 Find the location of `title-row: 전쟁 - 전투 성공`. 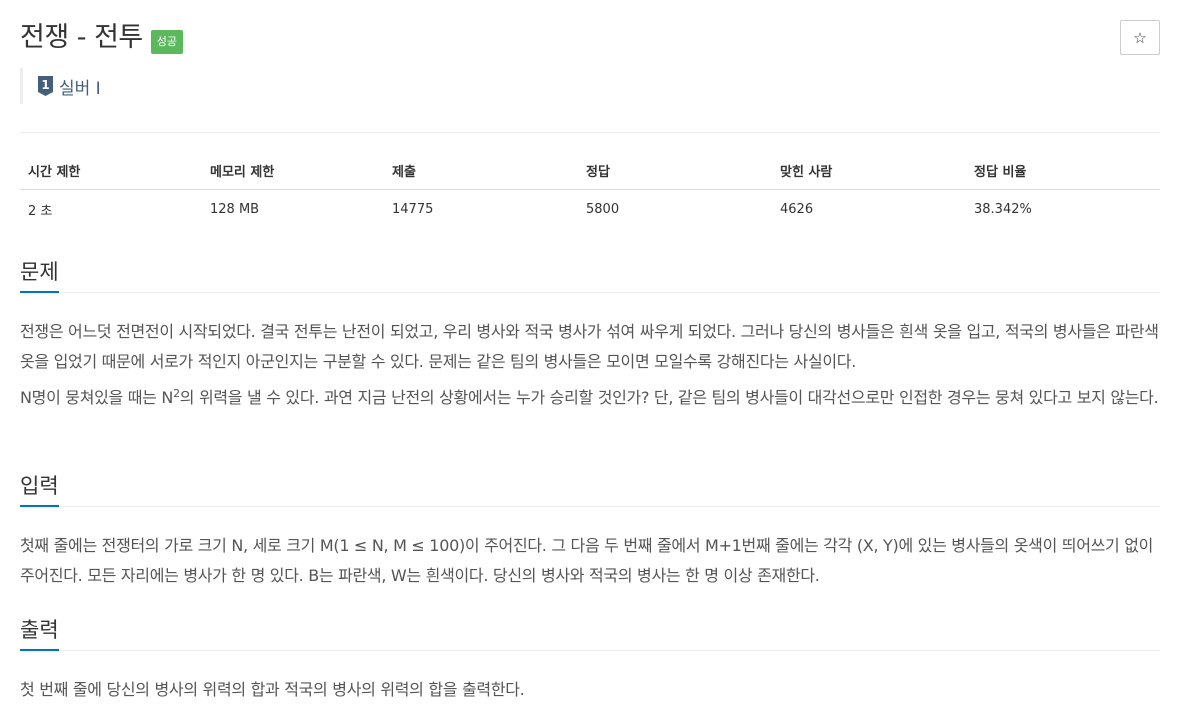

title-row: 전쟁 - 전투 성공 is located at coordinates (102, 38).